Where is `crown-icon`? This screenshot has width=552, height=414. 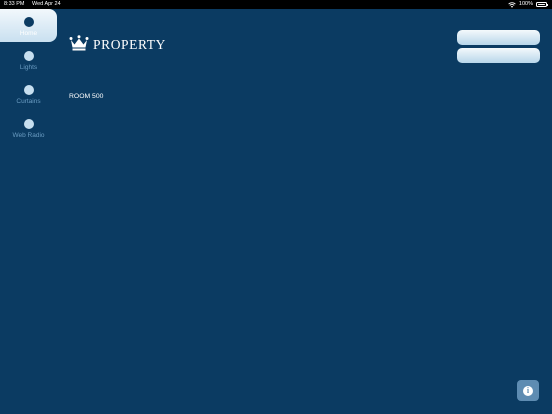
crown-icon is located at coordinates (79, 43).